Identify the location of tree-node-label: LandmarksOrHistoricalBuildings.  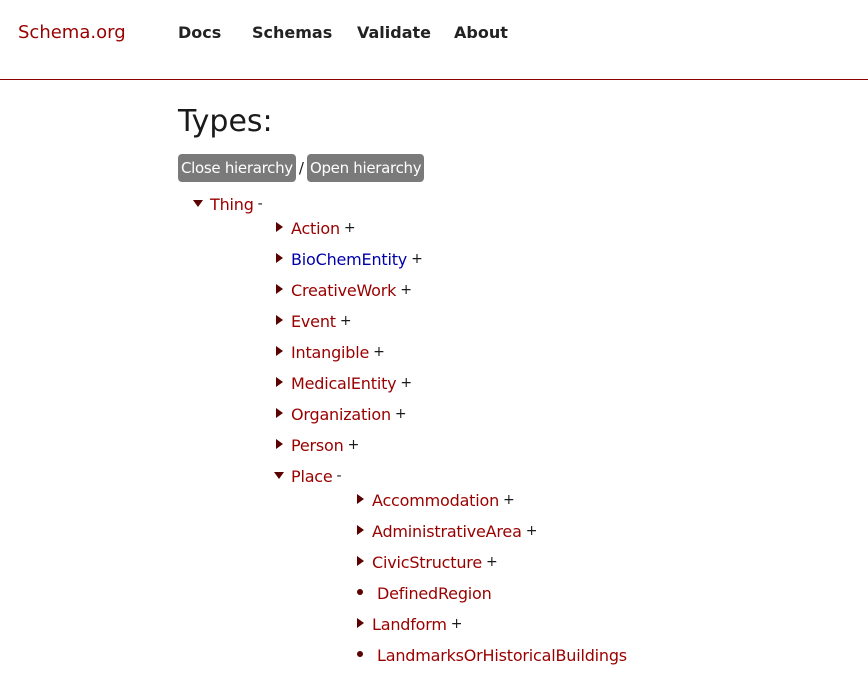
(502, 655).